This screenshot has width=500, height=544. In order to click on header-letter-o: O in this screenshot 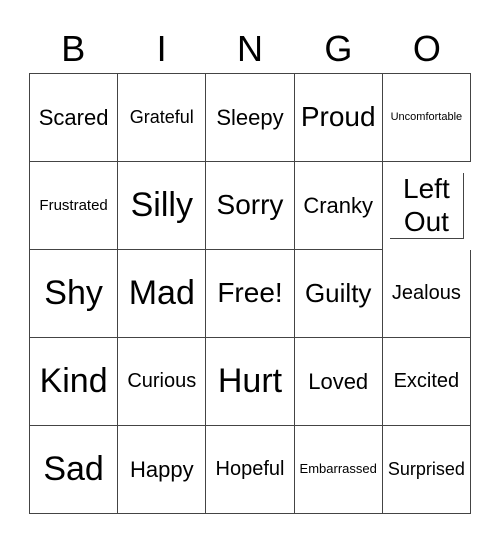, I will do `click(426, 48)`.